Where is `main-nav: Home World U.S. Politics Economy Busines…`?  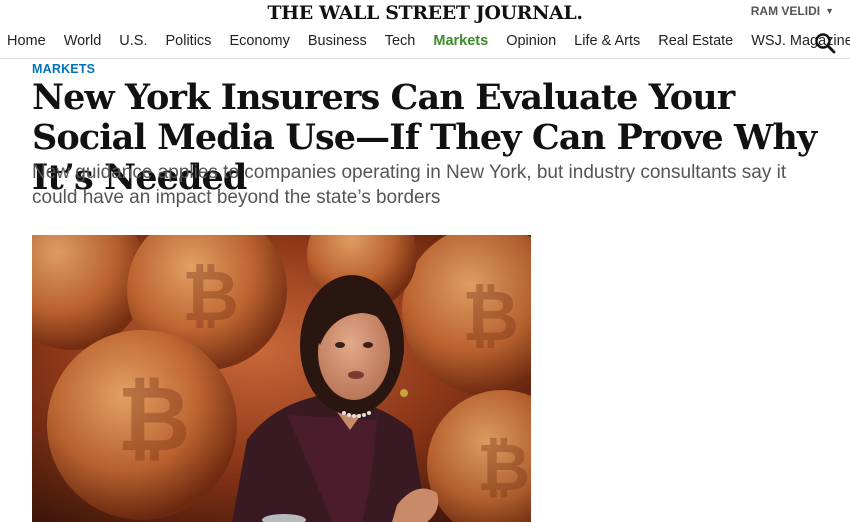
main-nav: Home World U.S. Politics Economy Busines… is located at coordinates (425, 44).